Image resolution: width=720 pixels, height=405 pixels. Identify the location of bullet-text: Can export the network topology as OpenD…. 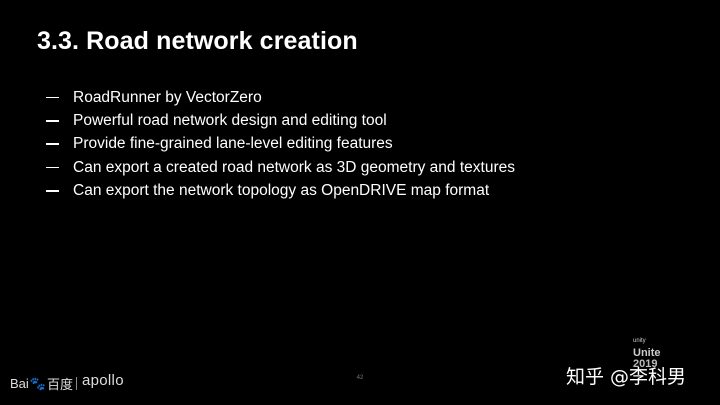
(281, 190).